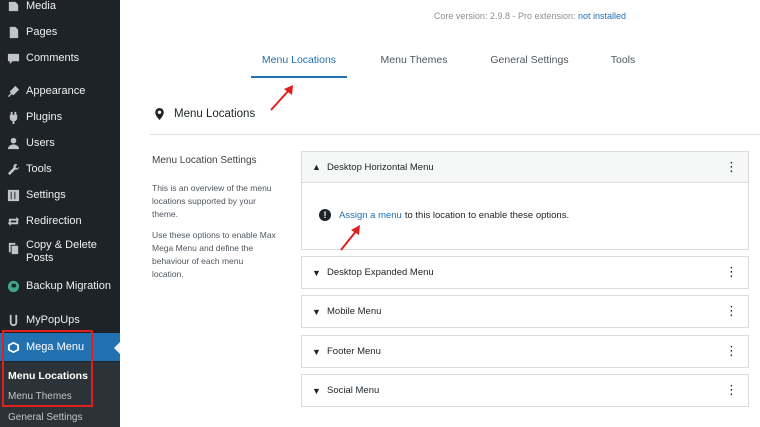 Image resolution: width=760 pixels, height=427 pixels. What do you see at coordinates (56, 90) in the screenshot?
I see `sidebar-item-label: Appearance` at bounding box center [56, 90].